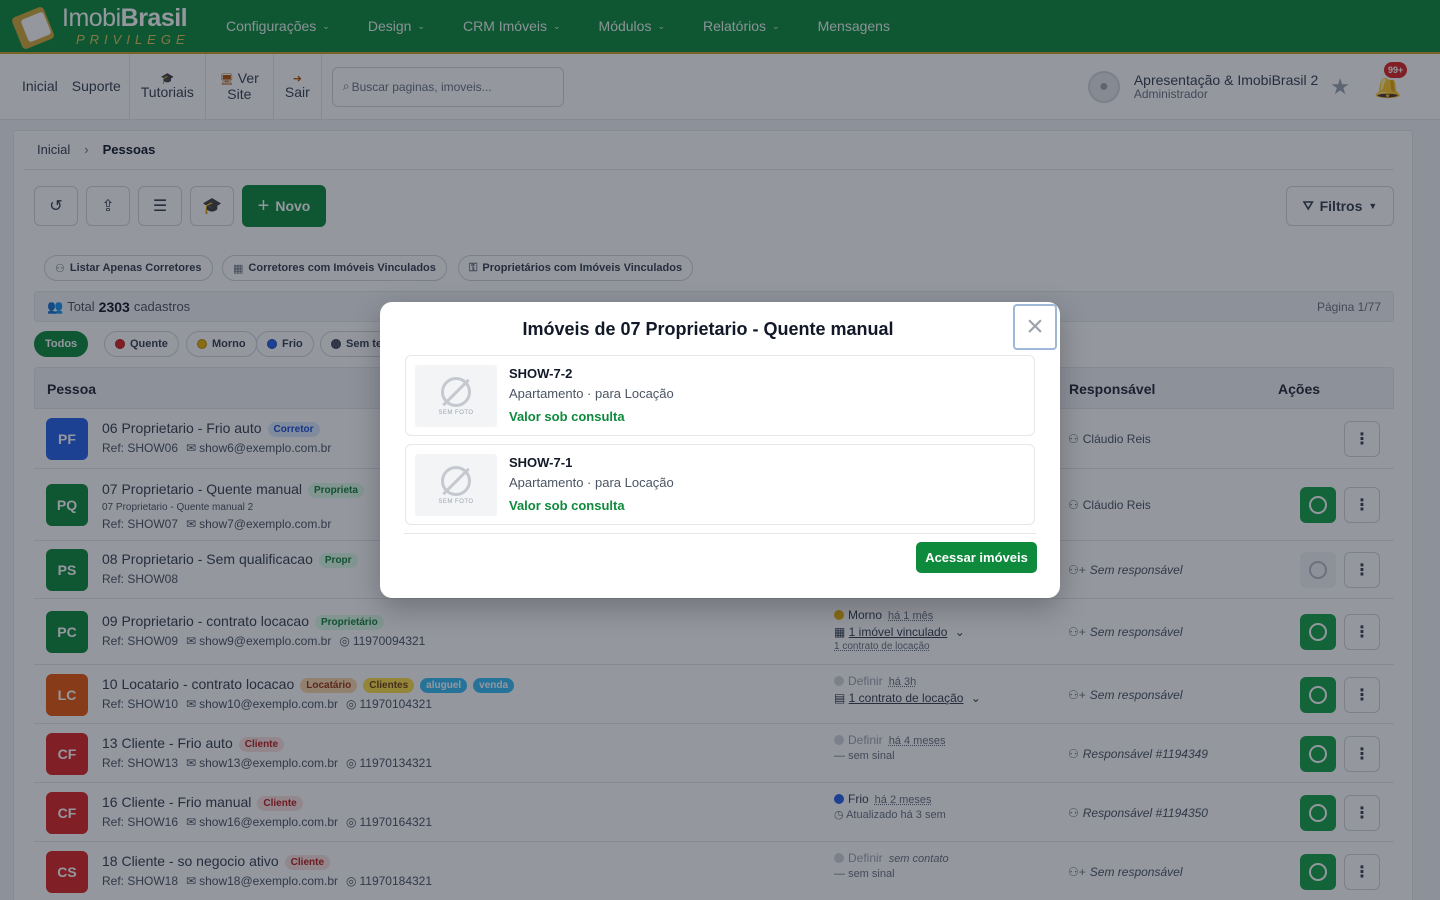 This screenshot has height=900, width=1440. I want to click on acessar-imoveis-button: Acessar imóveis, so click(976, 557).